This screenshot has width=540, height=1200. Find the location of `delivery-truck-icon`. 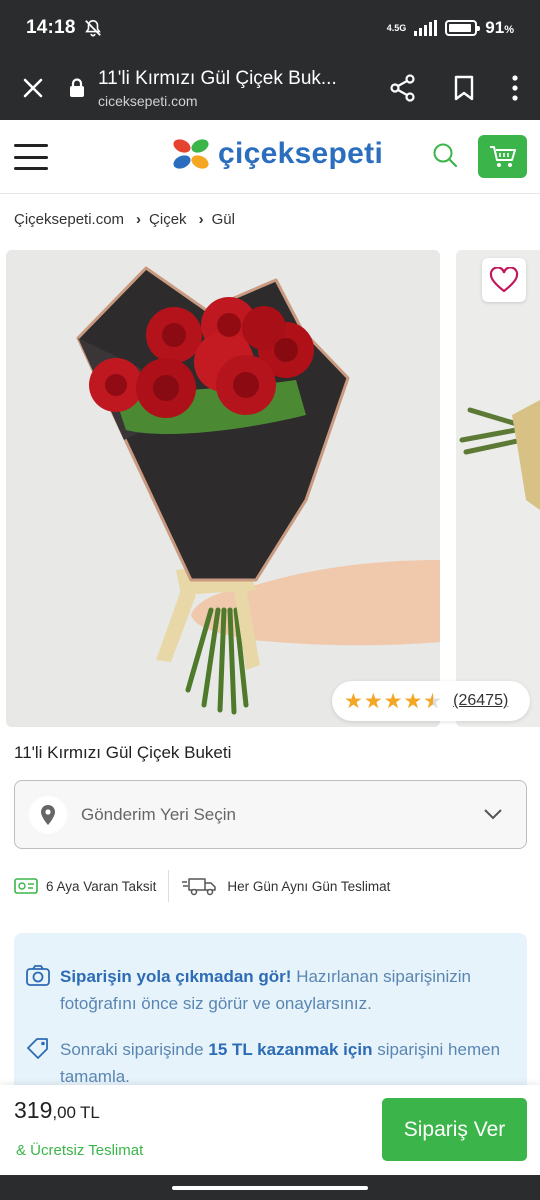

delivery-truck-icon is located at coordinates (199, 887).